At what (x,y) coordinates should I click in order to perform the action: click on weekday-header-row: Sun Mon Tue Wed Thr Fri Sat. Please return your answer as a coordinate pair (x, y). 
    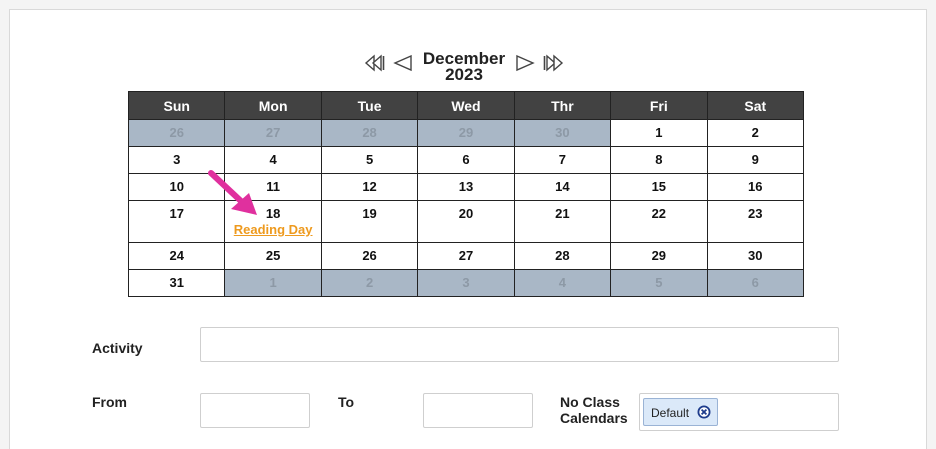
    Looking at the image, I should click on (466, 105).